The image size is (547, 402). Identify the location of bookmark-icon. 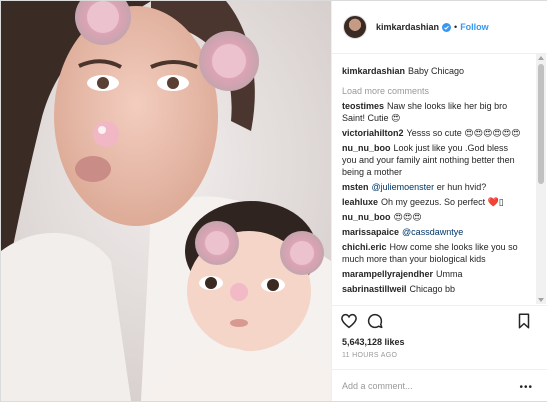
(524, 321).